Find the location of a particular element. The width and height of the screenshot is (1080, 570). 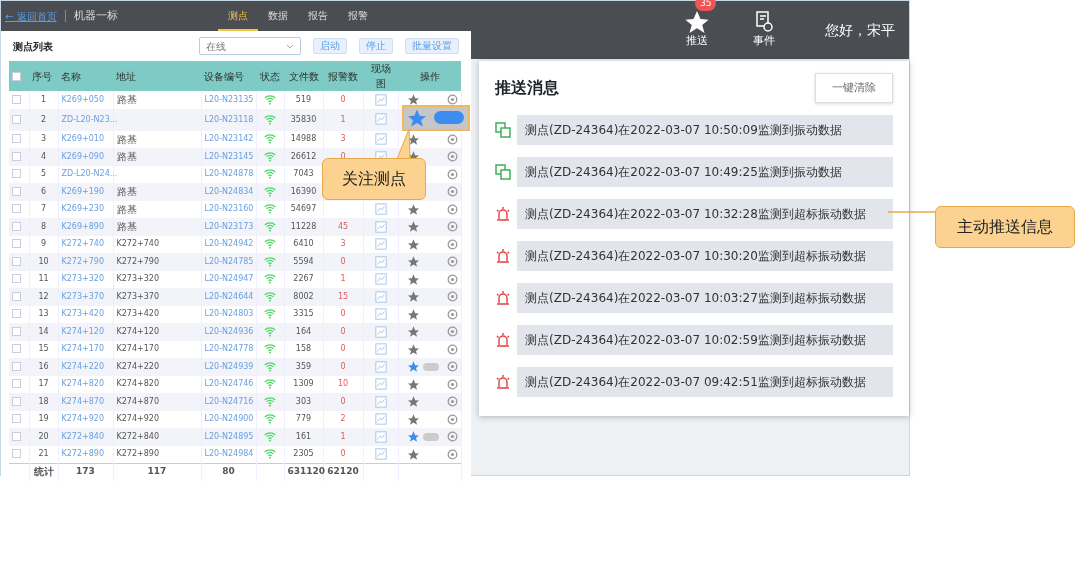

device-id-link: L20-N24716 is located at coordinates (229, 401).